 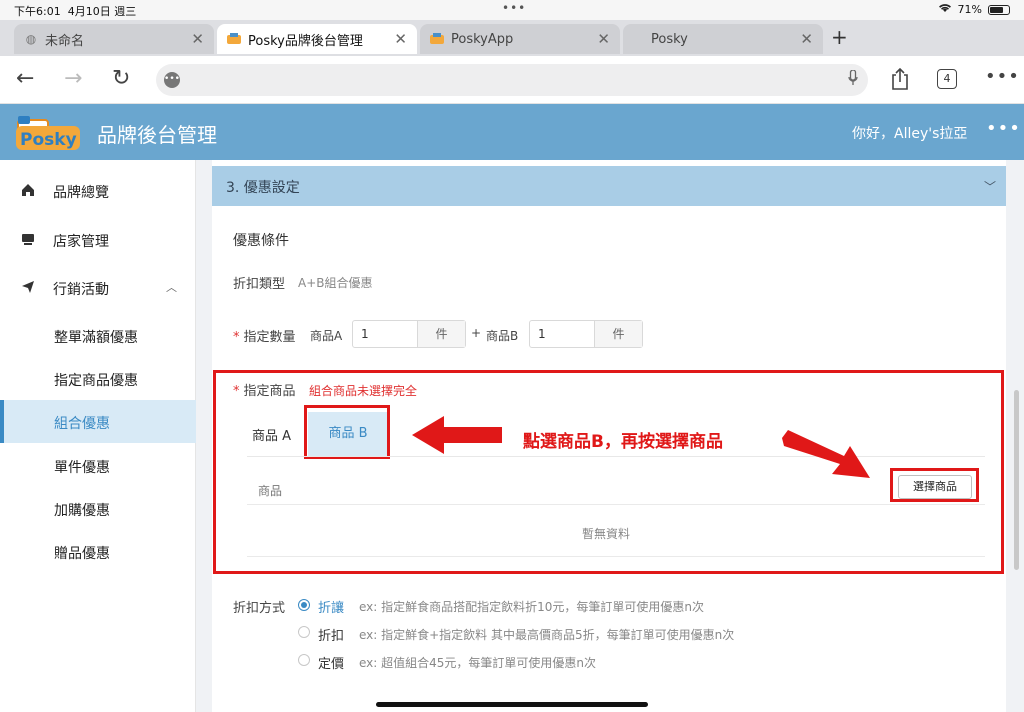 I want to click on share-icon, so click(x=900, y=81).